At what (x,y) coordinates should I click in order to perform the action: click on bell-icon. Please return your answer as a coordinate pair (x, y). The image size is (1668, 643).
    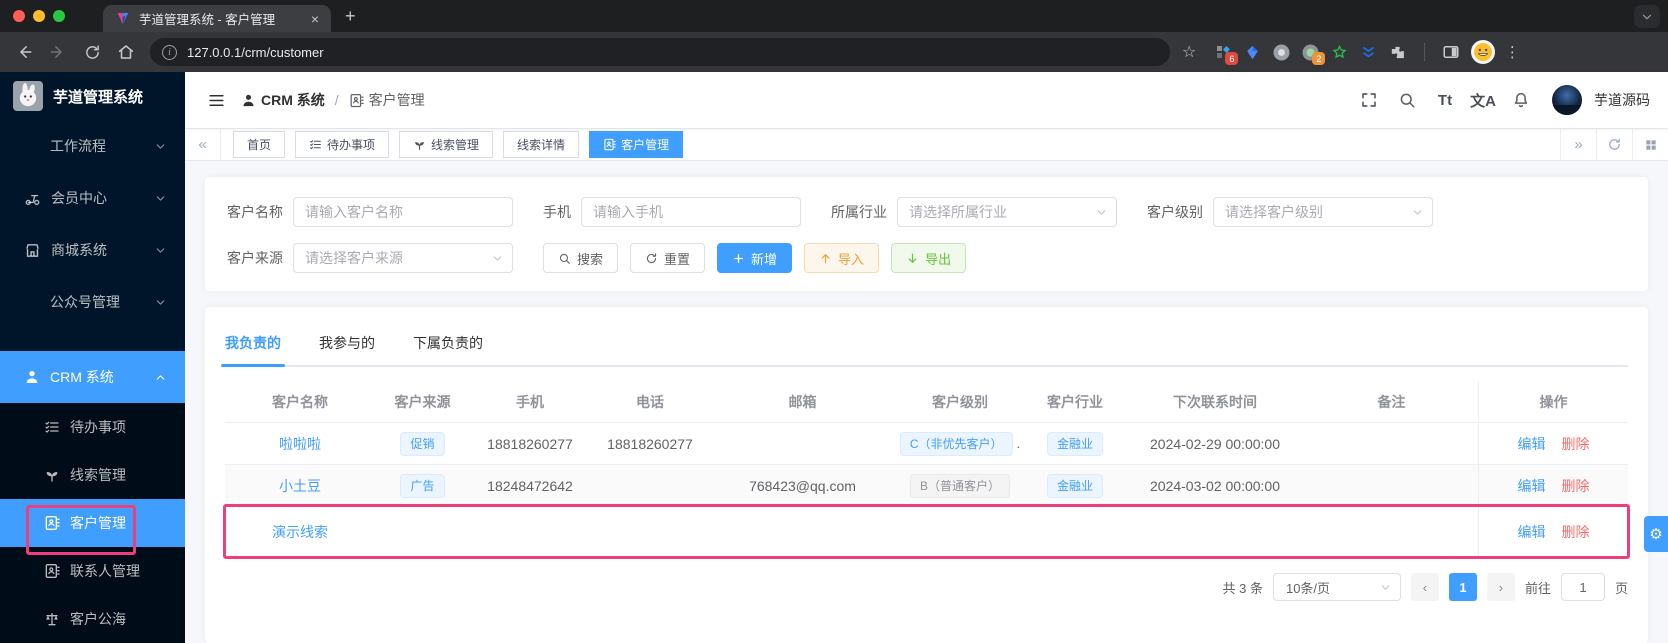
    Looking at the image, I should click on (1521, 100).